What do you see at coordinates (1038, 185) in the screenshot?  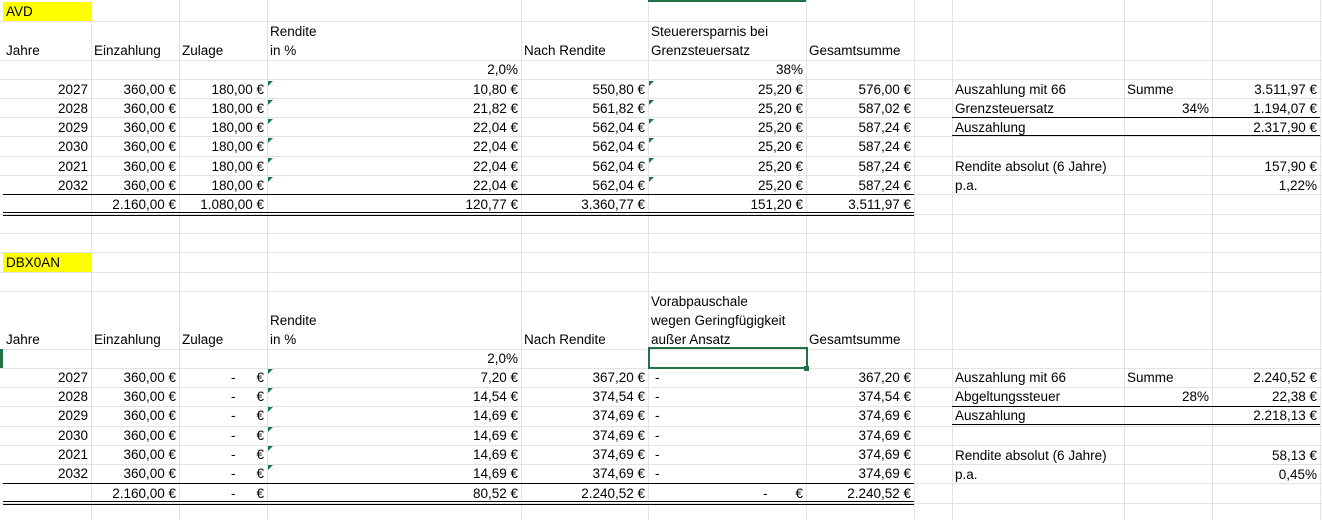 I see `avd-pa-label: p.a.` at bounding box center [1038, 185].